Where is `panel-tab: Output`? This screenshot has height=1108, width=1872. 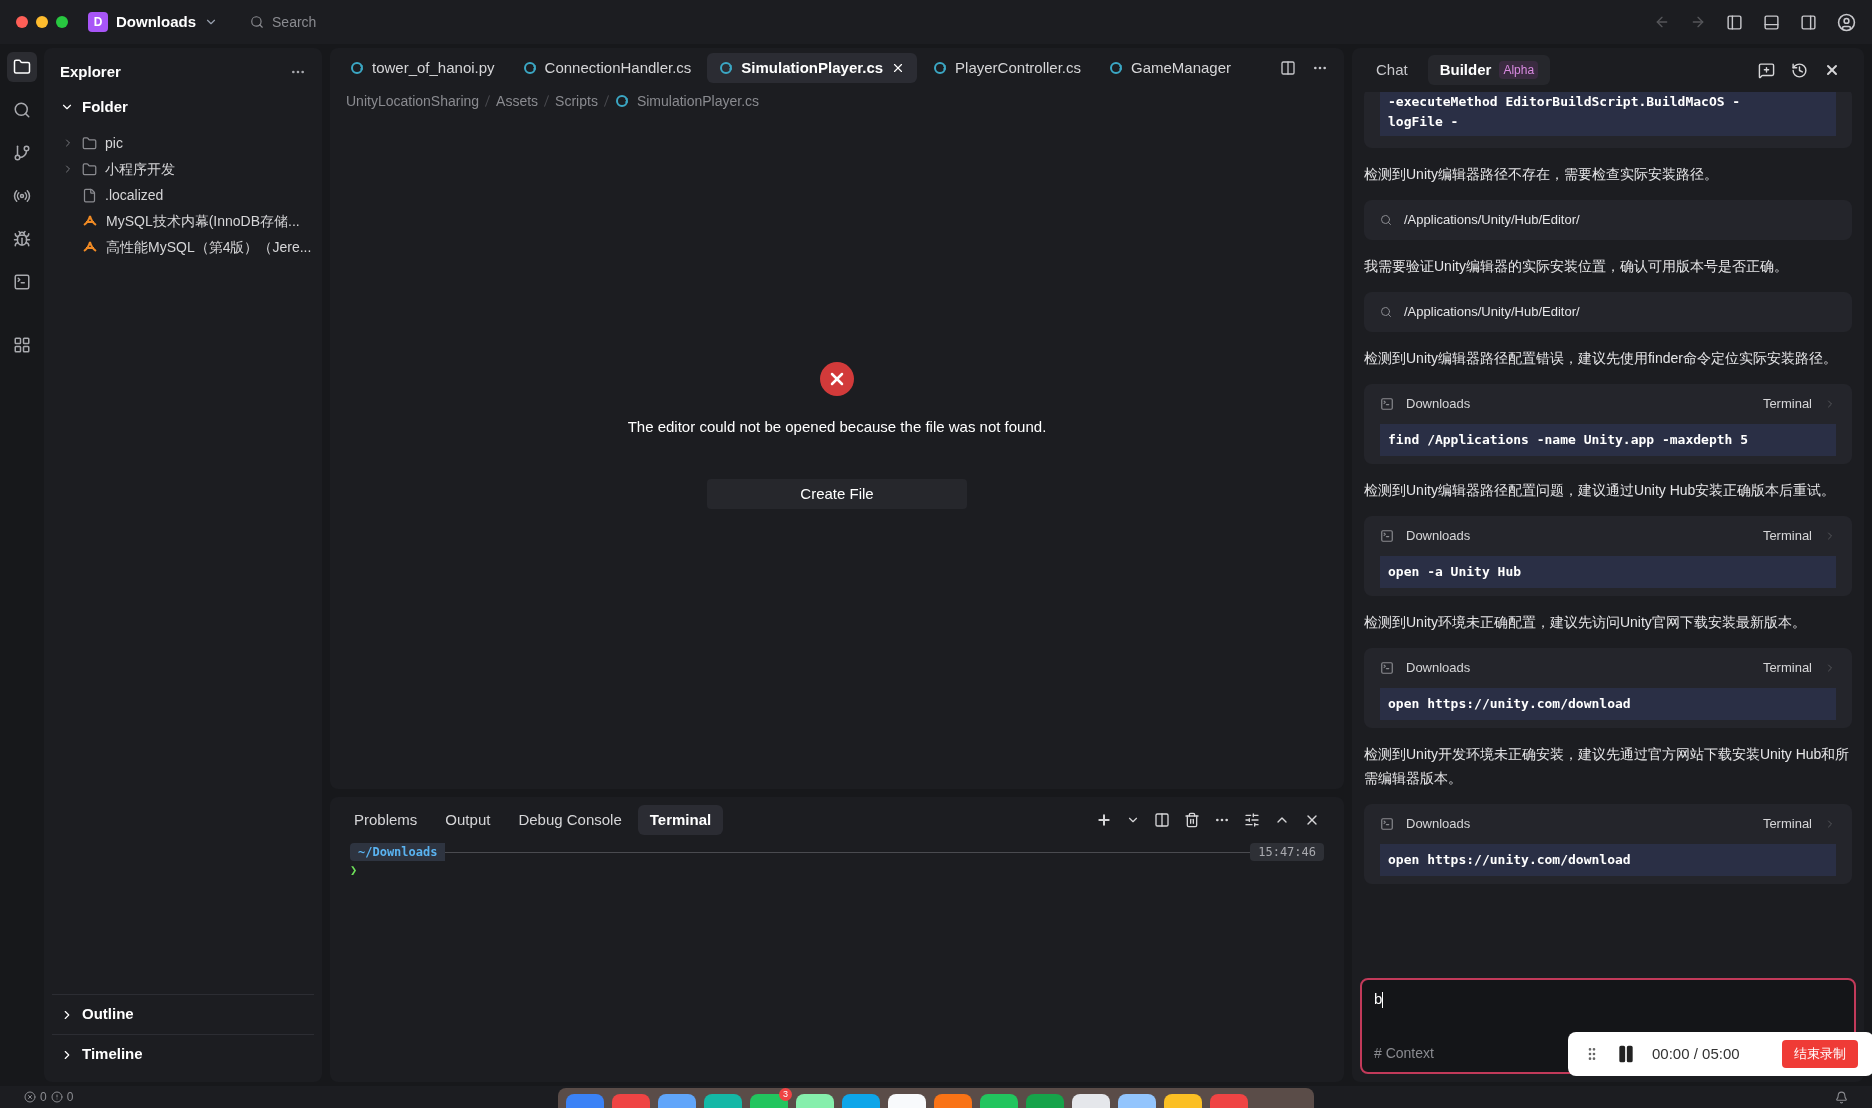
panel-tab: Output is located at coordinates (468, 820).